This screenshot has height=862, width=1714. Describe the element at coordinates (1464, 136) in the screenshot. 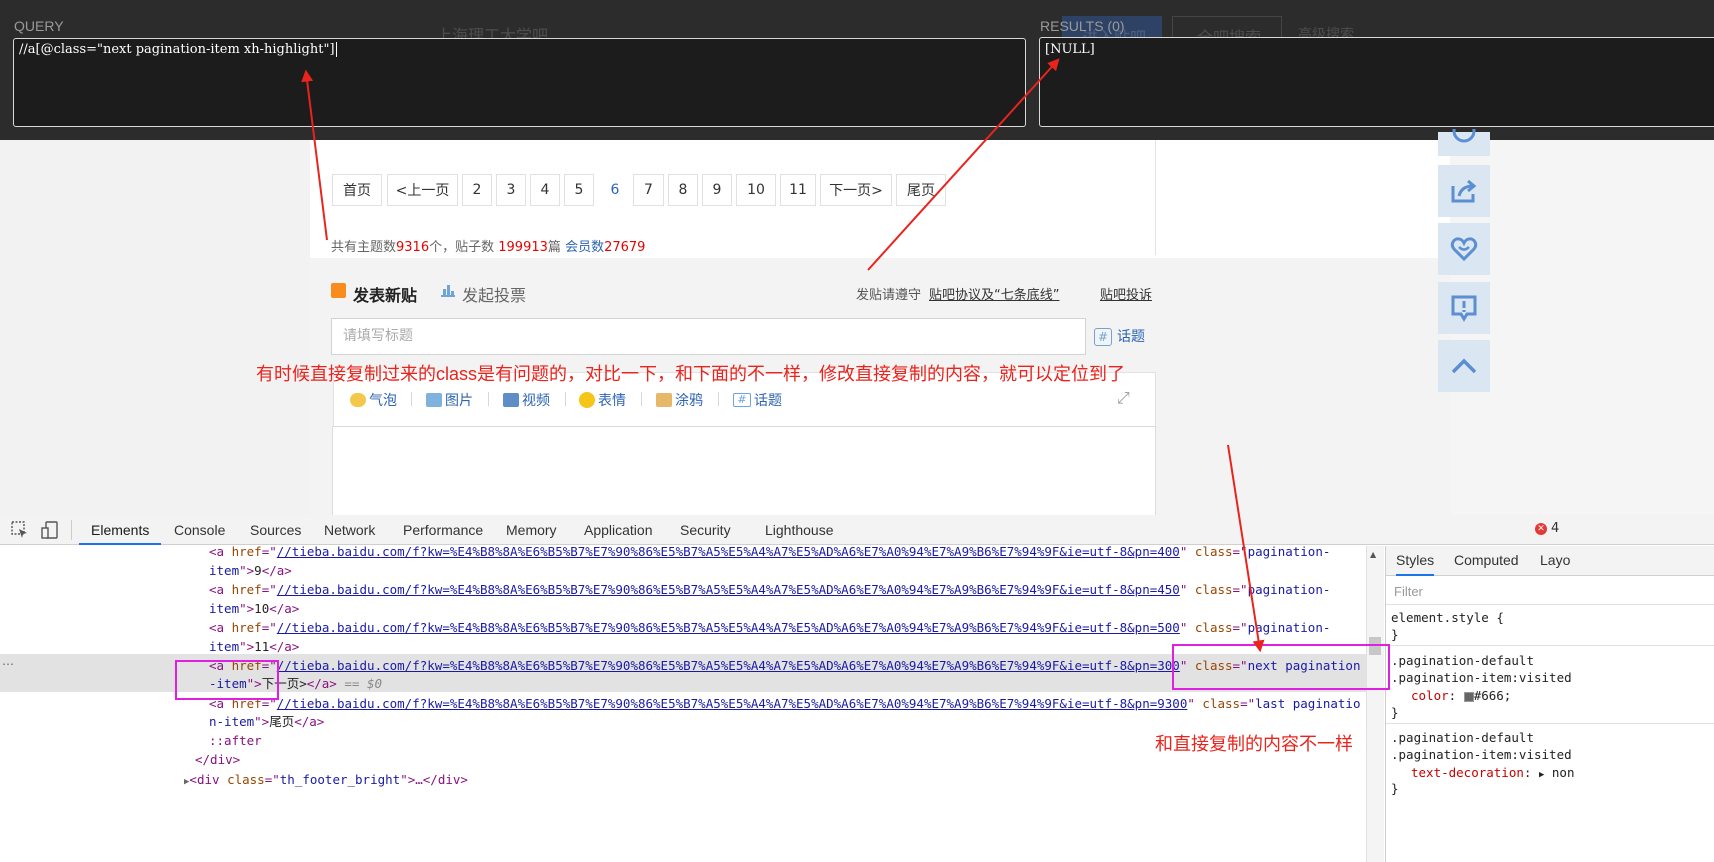

I see `refresh-icon` at that location.